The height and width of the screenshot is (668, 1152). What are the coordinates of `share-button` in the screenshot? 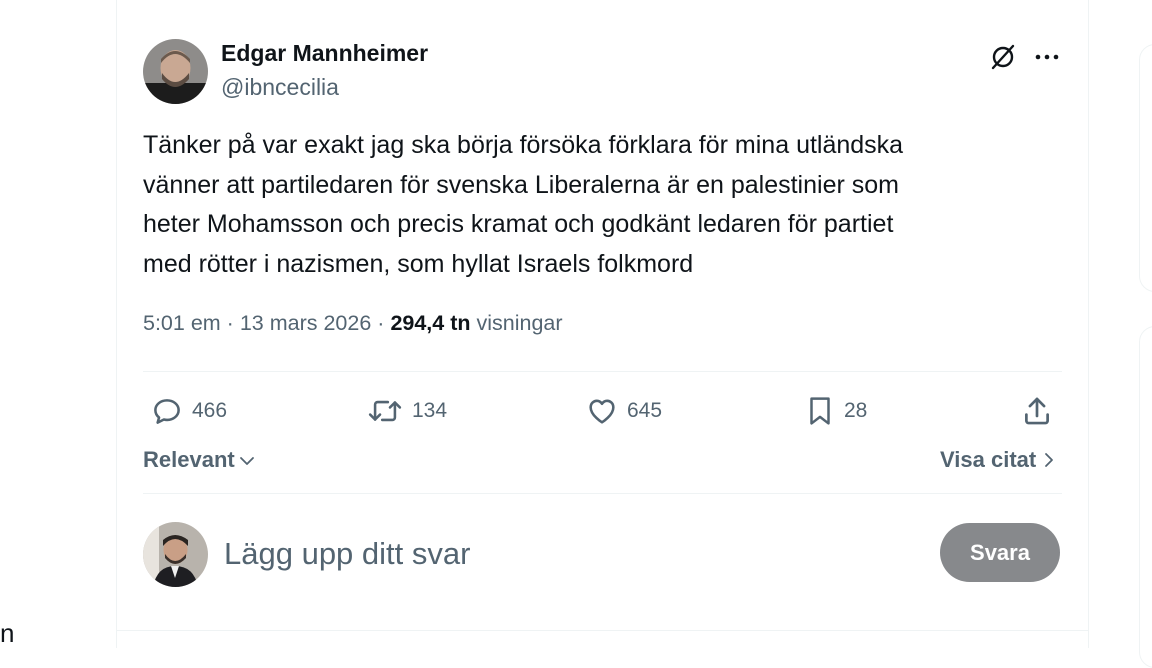 It's located at (1037, 411).